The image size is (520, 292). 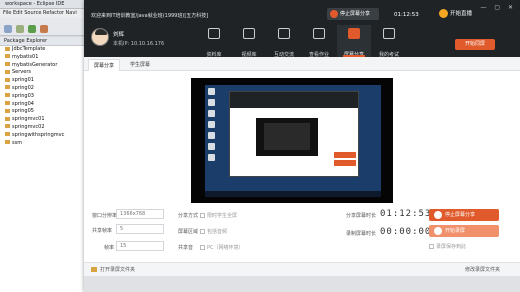 I want to click on nav-homework: 查看作业, so click(x=319, y=41).